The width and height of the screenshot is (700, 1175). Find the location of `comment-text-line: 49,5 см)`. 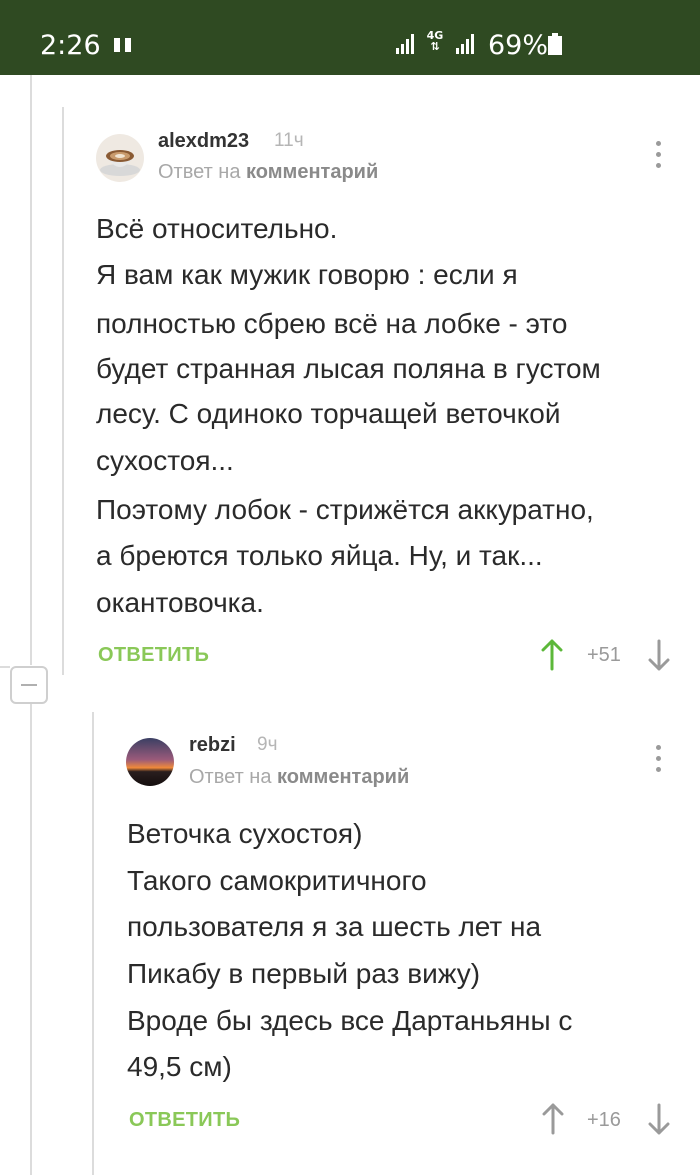

comment-text-line: 49,5 см) is located at coordinates (179, 1066).